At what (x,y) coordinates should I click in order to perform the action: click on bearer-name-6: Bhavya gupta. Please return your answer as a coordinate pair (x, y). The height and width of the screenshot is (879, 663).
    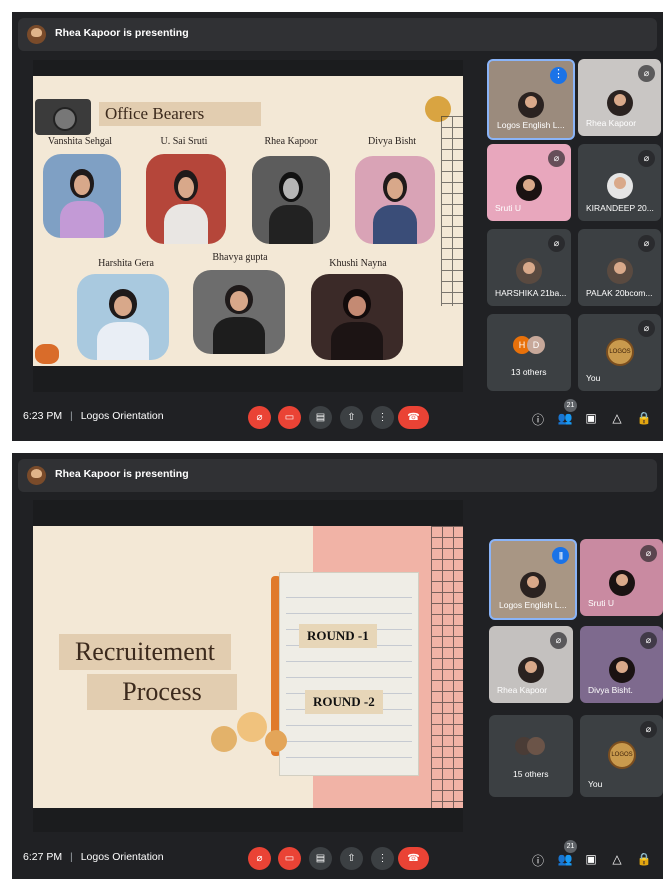
    Looking at the image, I should click on (240, 257).